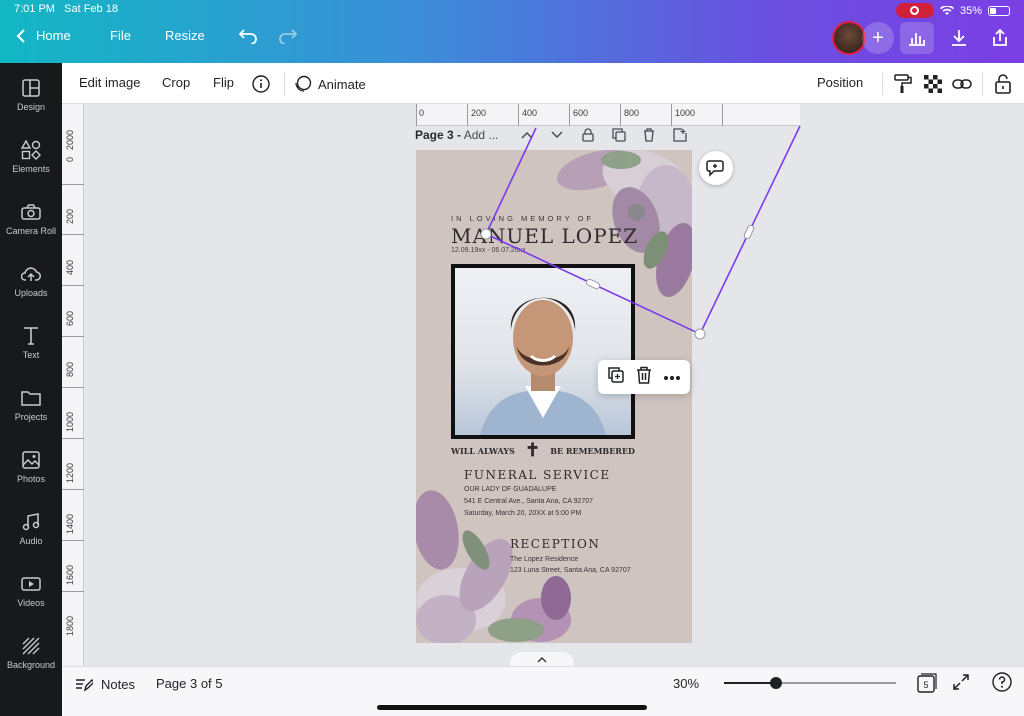 This screenshot has height=716, width=1024. Describe the element at coordinates (31, 398) in the screenshot. I see `folder-icon` at that location.